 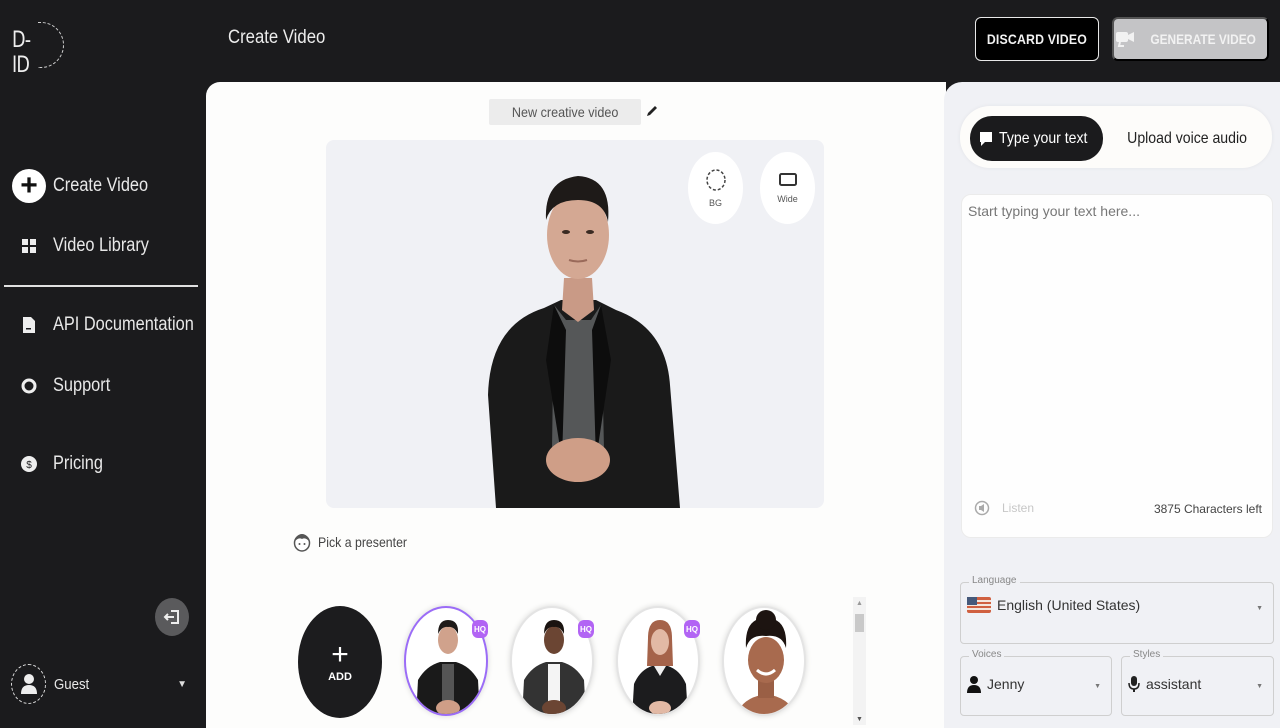 What do you see at coordinates (78, 463) in the screenshot?
I see `sidebar-item-label: Pricing` at bounding box center [78, 463].